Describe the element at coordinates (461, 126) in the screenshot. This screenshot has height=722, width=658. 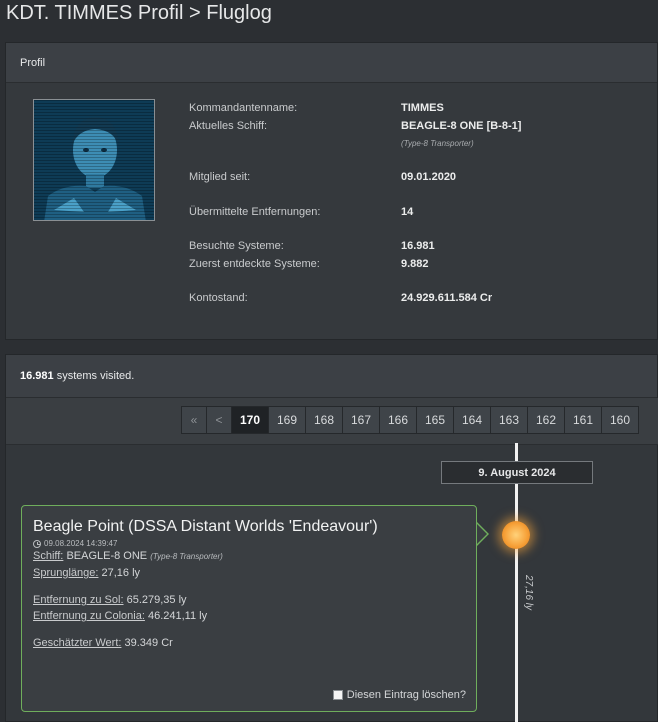
I see `ship-value: BEAGLE-8 ONE [B-8-1]` at that location.